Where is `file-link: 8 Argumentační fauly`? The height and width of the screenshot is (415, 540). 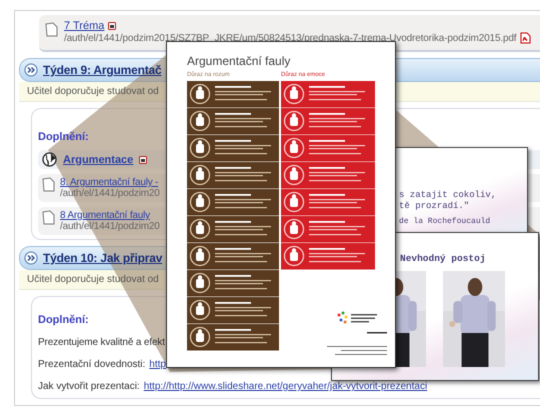 file-link: 8 Argumentační fauly is located at coordinates (105, 215).